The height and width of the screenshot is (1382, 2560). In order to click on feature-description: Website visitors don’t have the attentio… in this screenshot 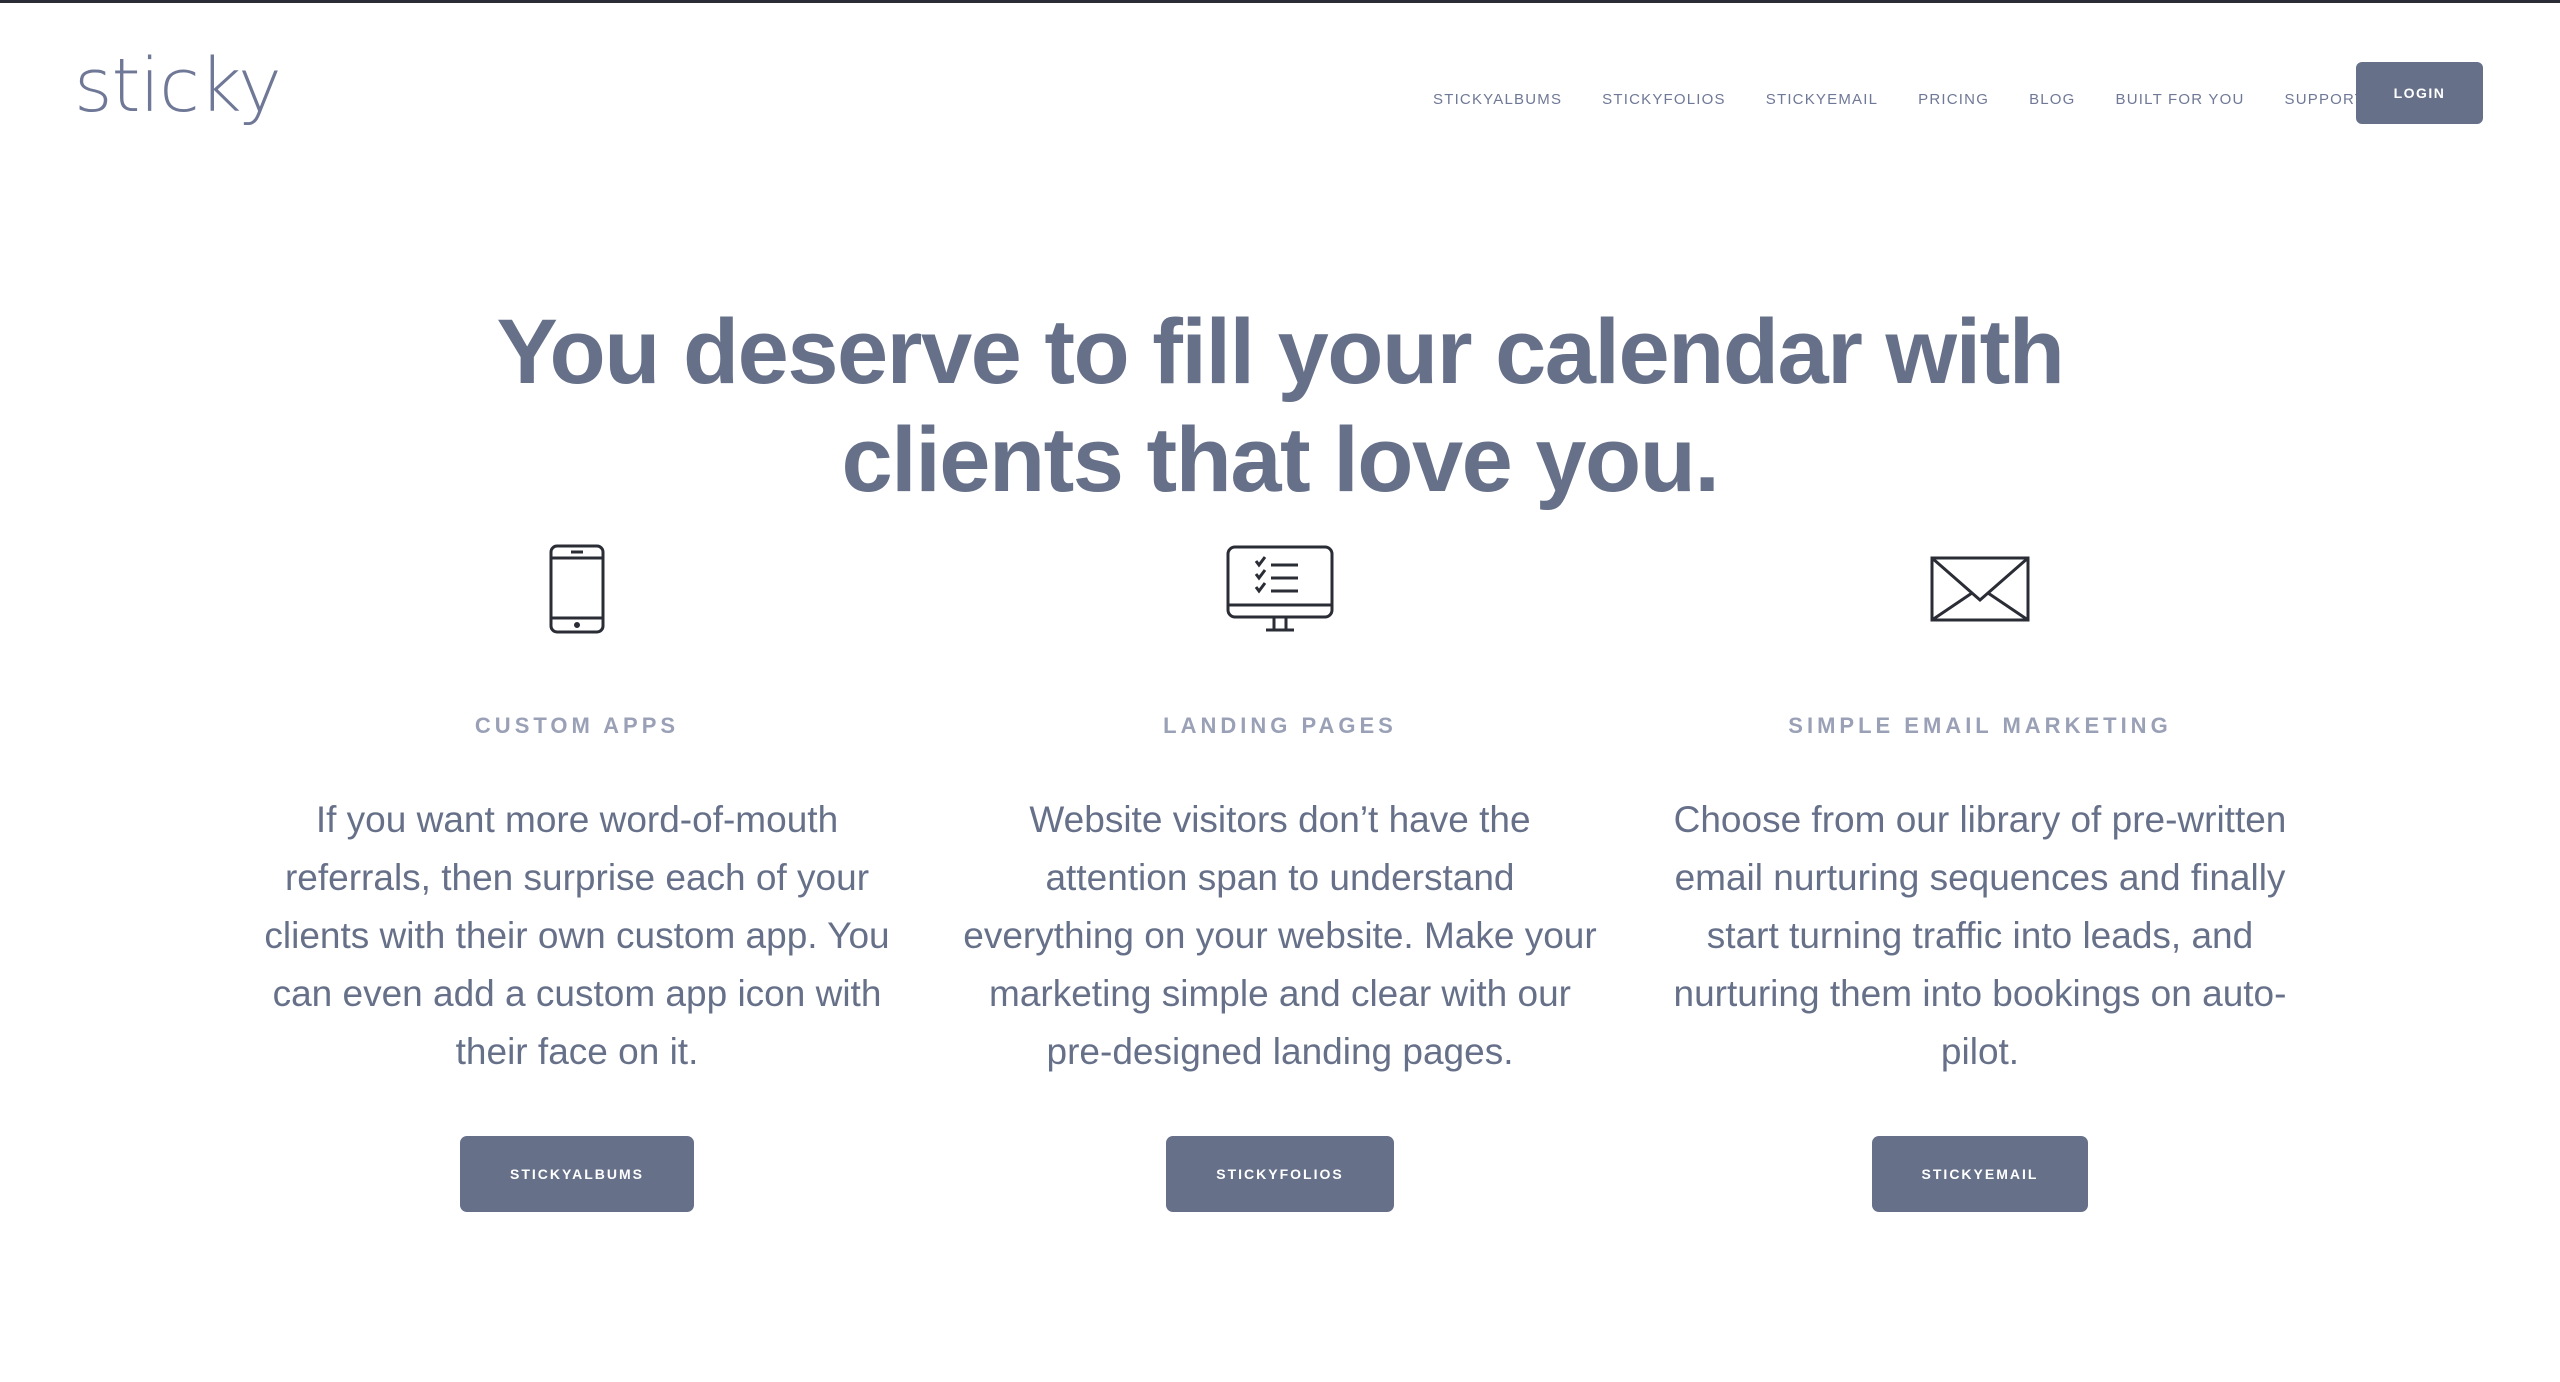, I will do `click(1280, 935)`.